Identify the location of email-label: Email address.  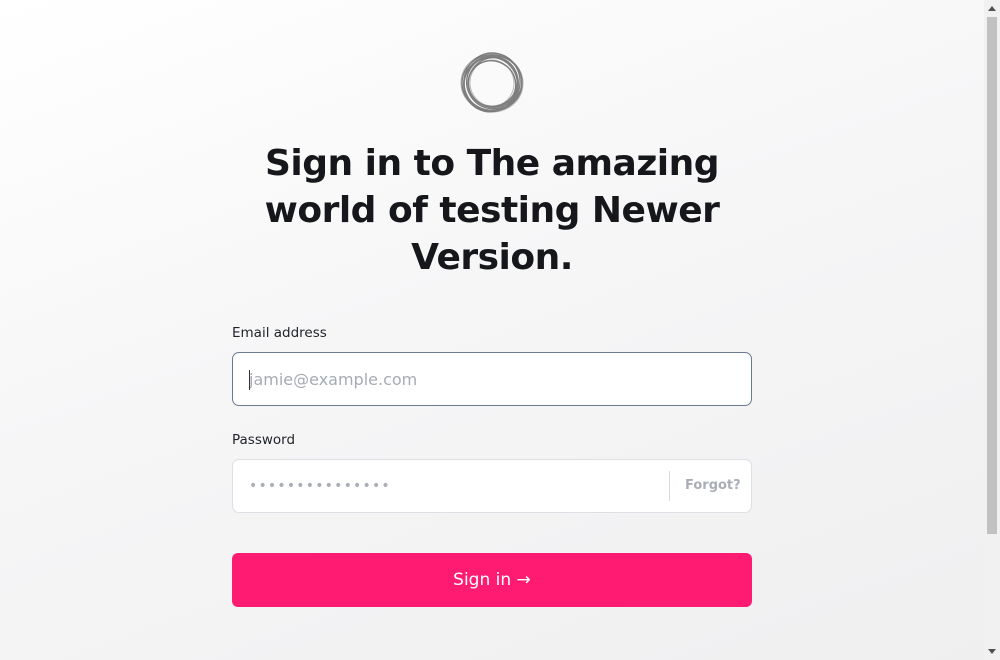
(279, 333).